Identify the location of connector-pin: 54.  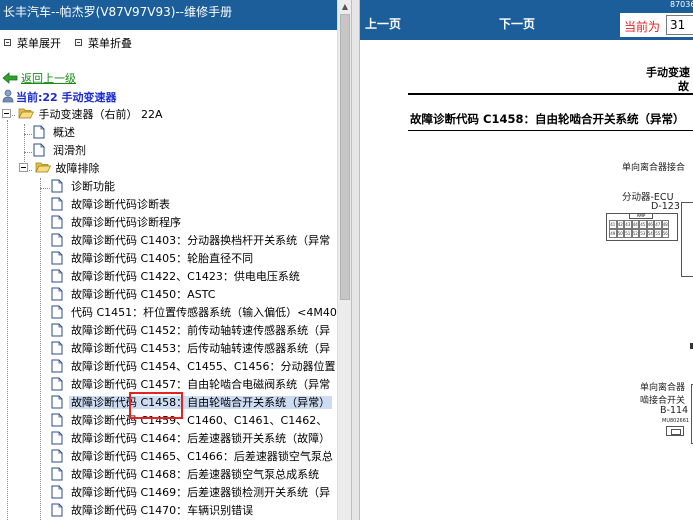
(650, 233).